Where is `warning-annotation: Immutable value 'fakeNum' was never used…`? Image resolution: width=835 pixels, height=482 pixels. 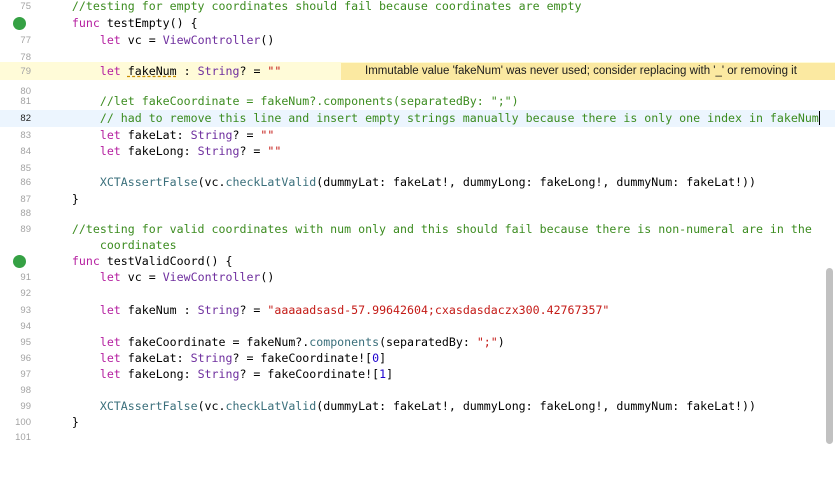 warning-annotation: Immutable value 'fakeNum' was never used… is located at coordinates (588, 71).